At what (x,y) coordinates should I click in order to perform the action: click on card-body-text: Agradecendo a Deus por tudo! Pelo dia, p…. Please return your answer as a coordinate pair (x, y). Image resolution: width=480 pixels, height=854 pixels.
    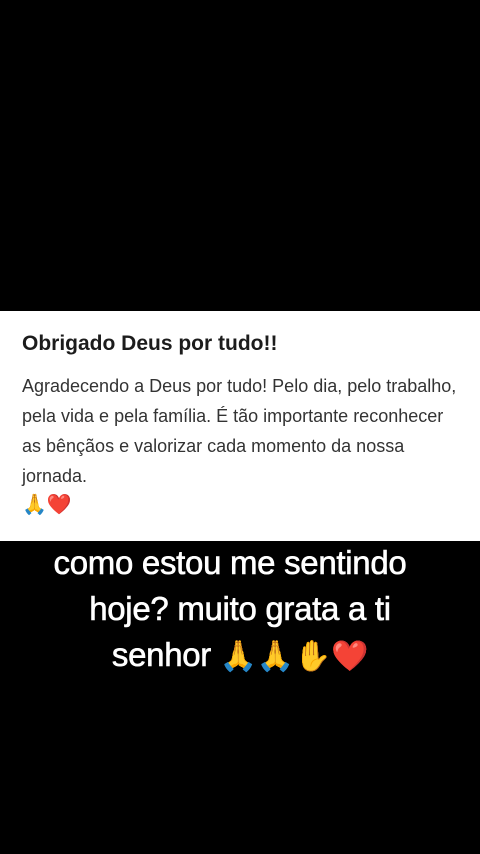
    Looking at the image, I should click on (239, 431).